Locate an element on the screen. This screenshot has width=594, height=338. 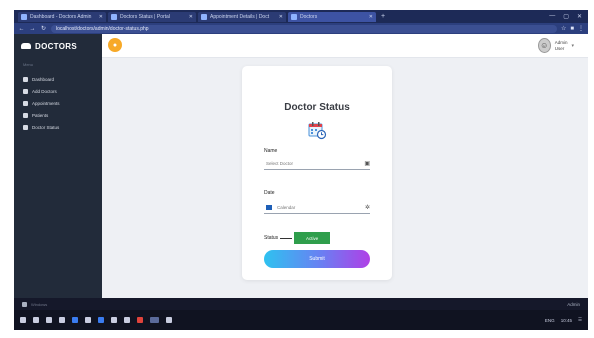
calendar-small-icon is located at coordinates (269, 207).